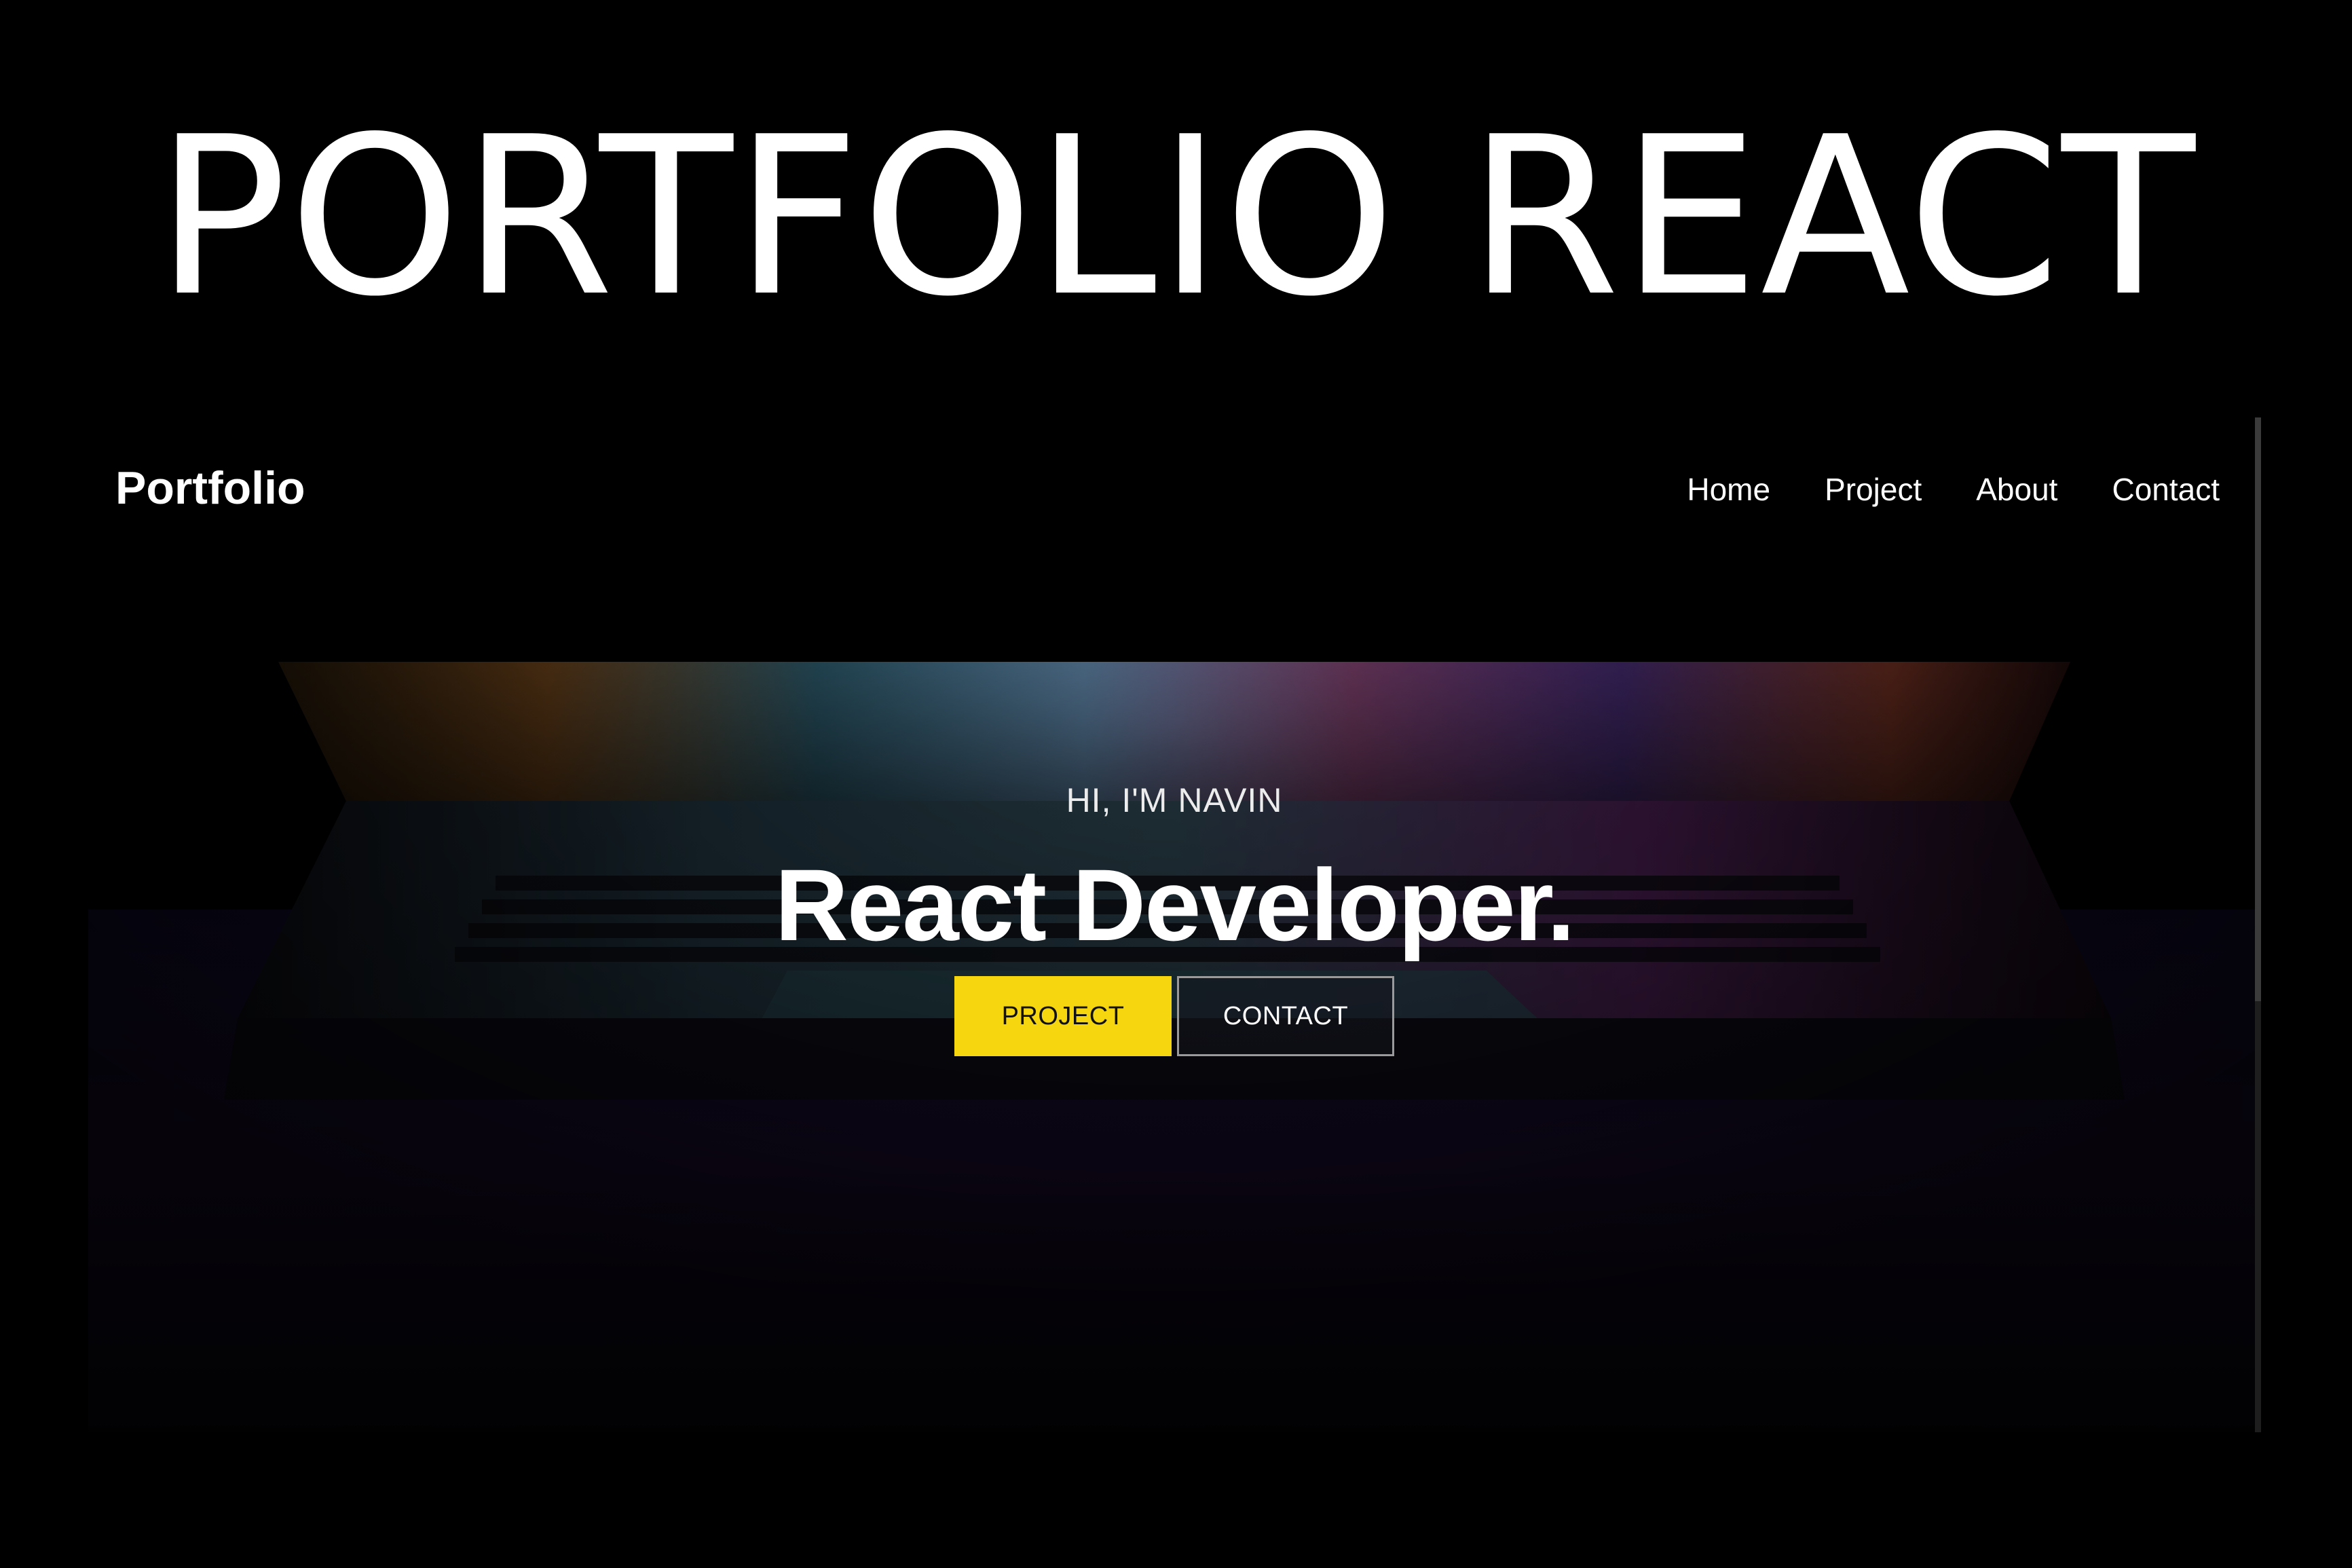  Describe the element at coordinates (2017, 490) in the screenshot. I see `nav-link-about: About` at that location.